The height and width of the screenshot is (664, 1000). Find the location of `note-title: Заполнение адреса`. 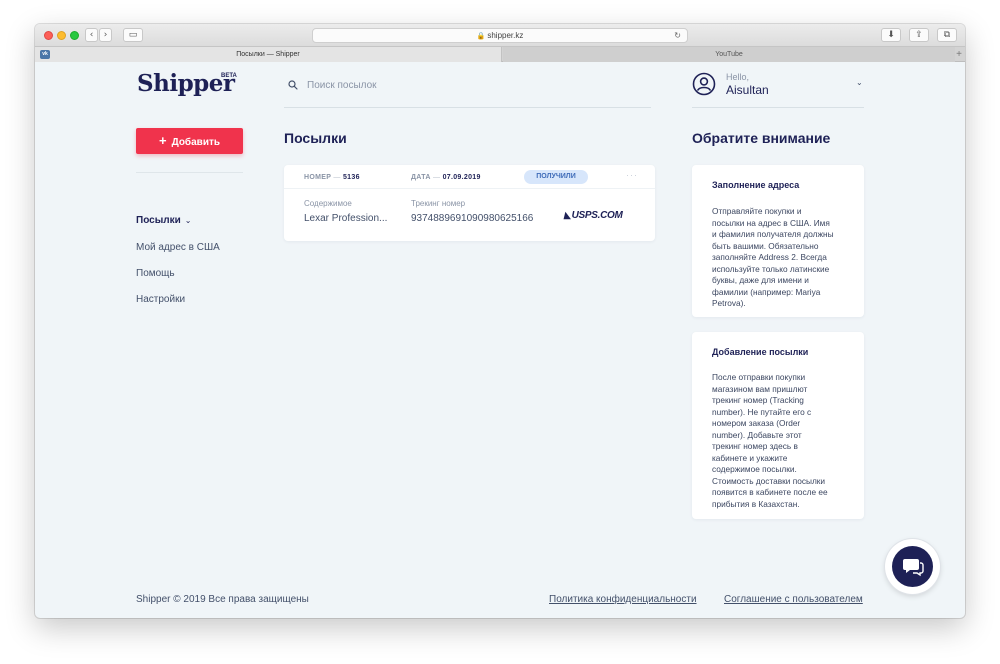

note-title: Заполнение адреса is located at coordinates (756, 185).